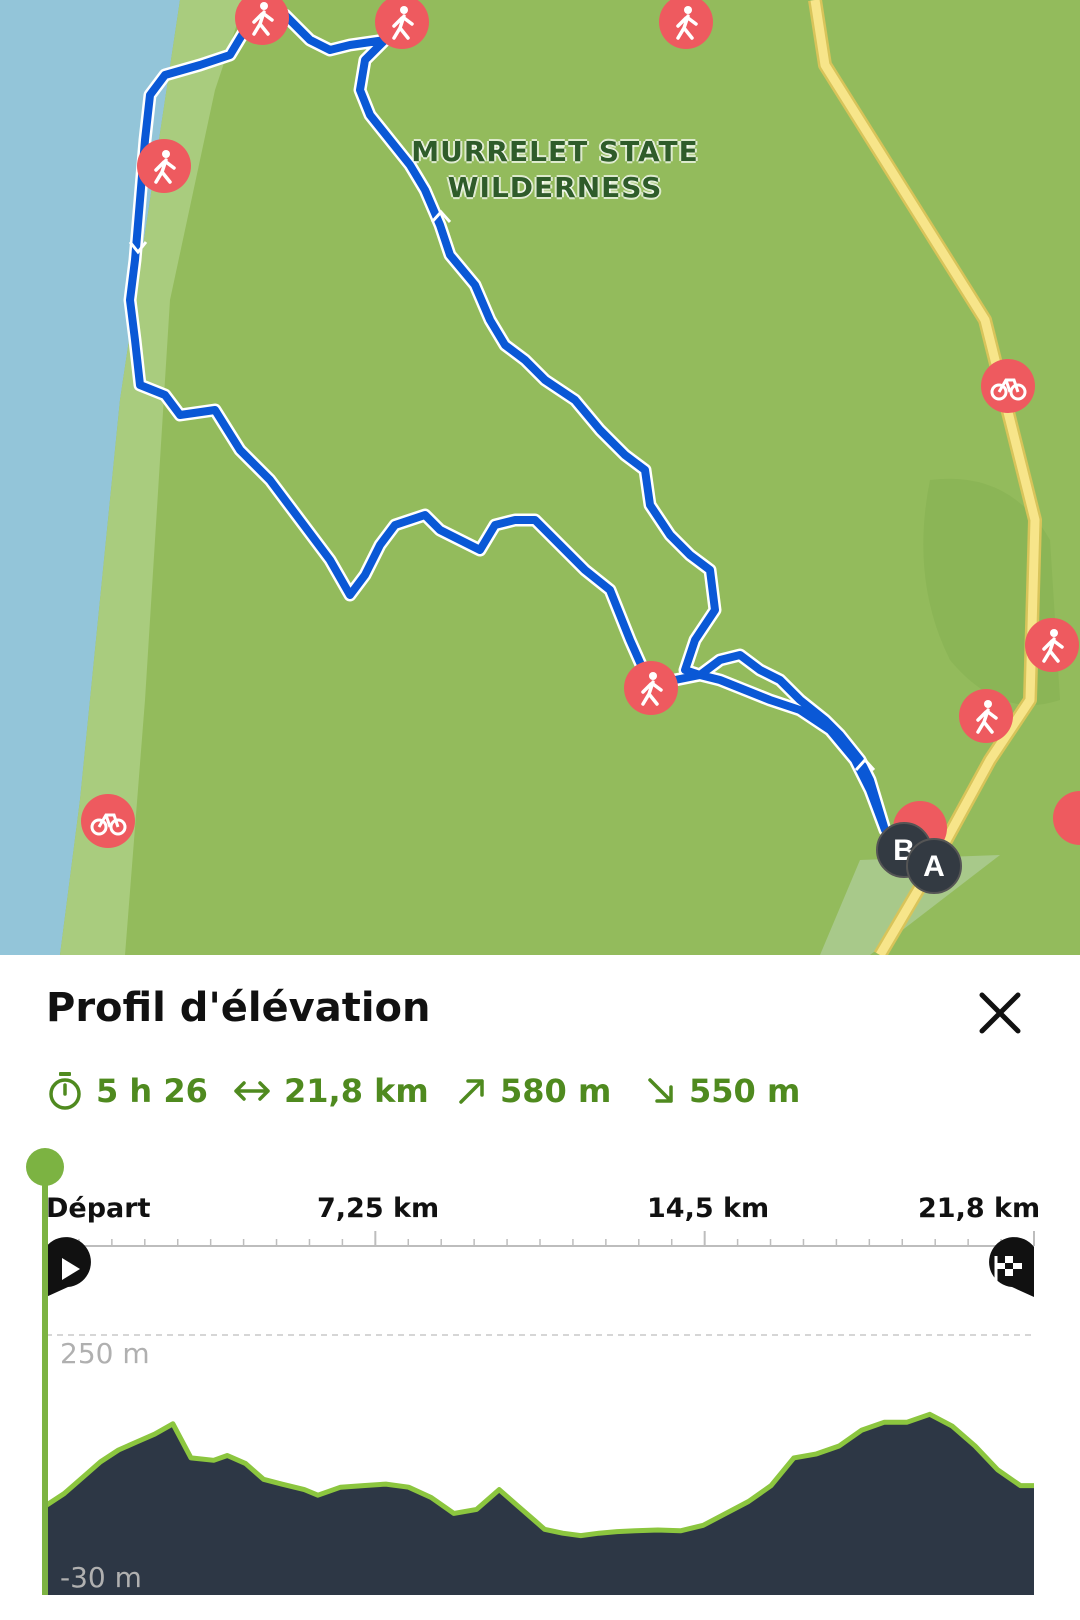  I want to click on area-label-line-2: WILDERNESS, so click(555, 187).